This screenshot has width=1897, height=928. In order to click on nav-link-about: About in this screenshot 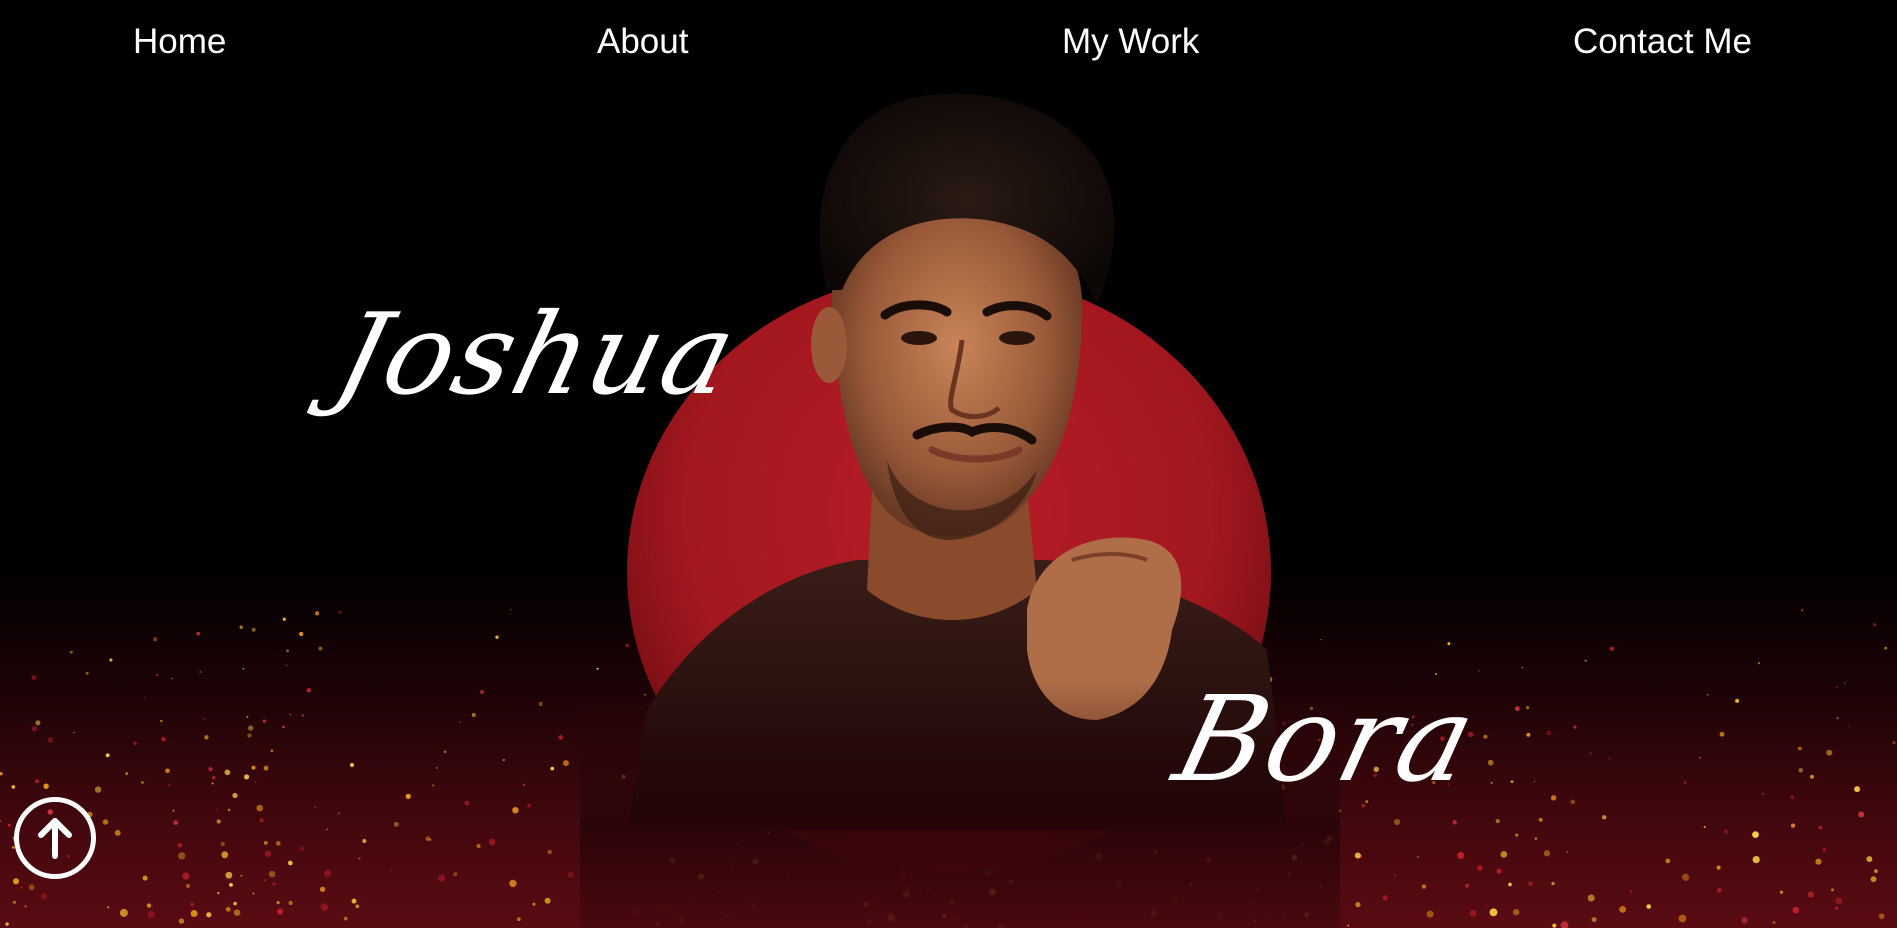, I will do `click(642, 42)`.